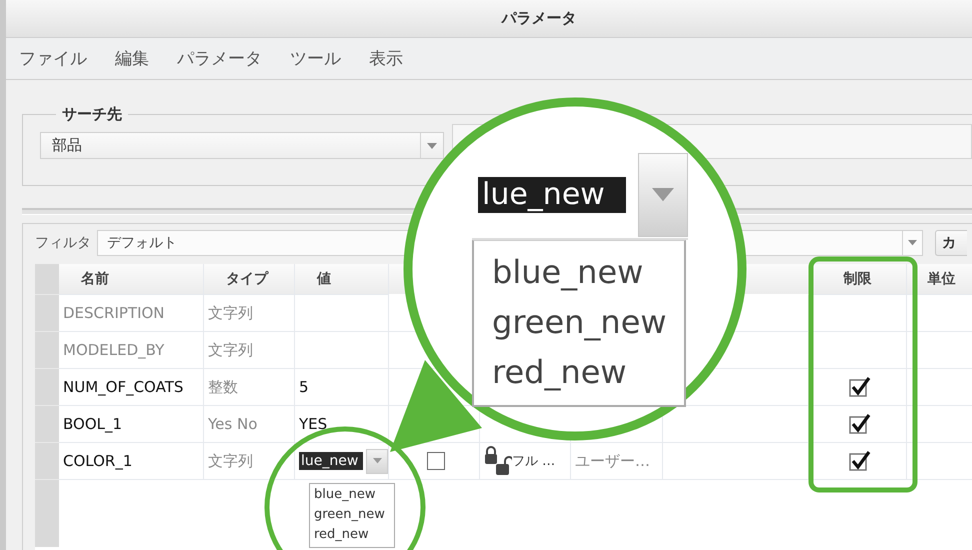 This screenshot has width=972, height=550. Describe the element at coordinates (342, 424) in the screenshot. I see `table-cell: YES` at that location.